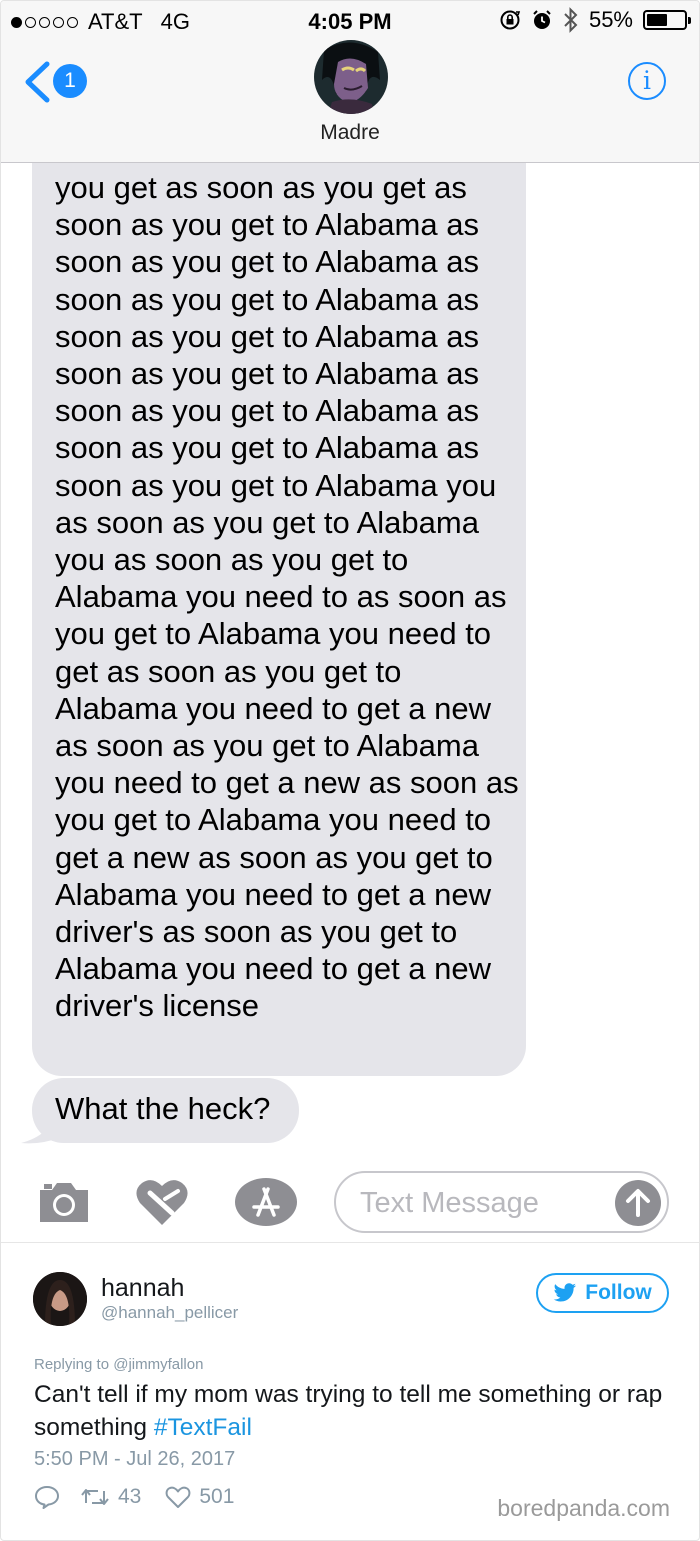 The image size is (700, 1541). I want to click on send-arrow-icon, so click(638, 1203).